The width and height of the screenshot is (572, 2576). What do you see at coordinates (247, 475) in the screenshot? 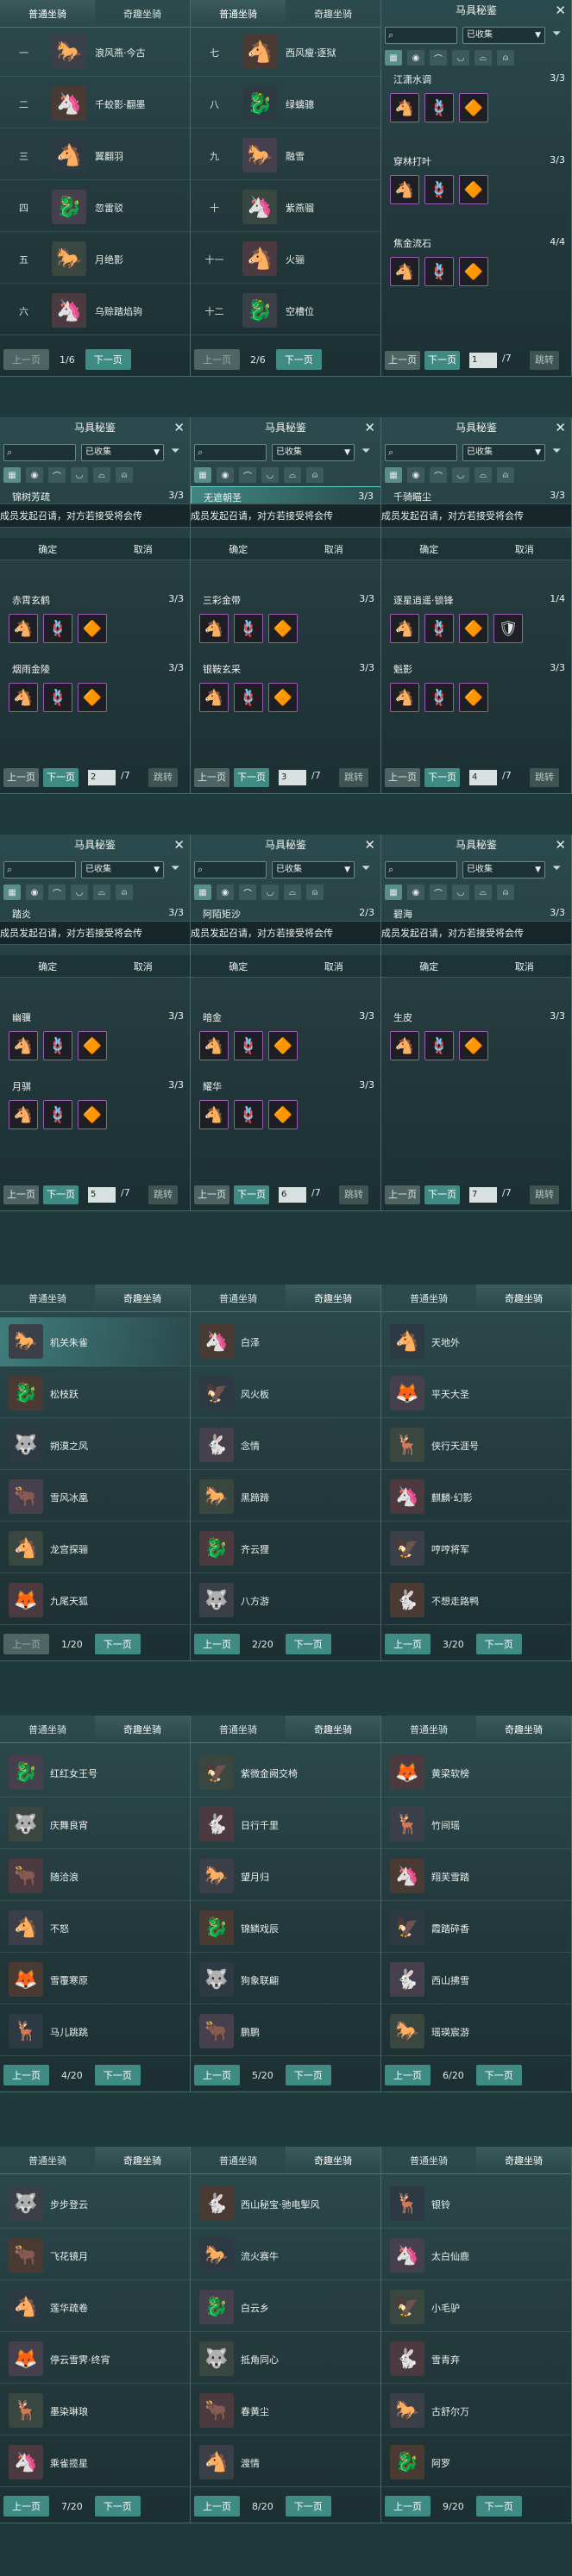
I see `gear-category-icon: ⌒` at bounding box center [247, 475].